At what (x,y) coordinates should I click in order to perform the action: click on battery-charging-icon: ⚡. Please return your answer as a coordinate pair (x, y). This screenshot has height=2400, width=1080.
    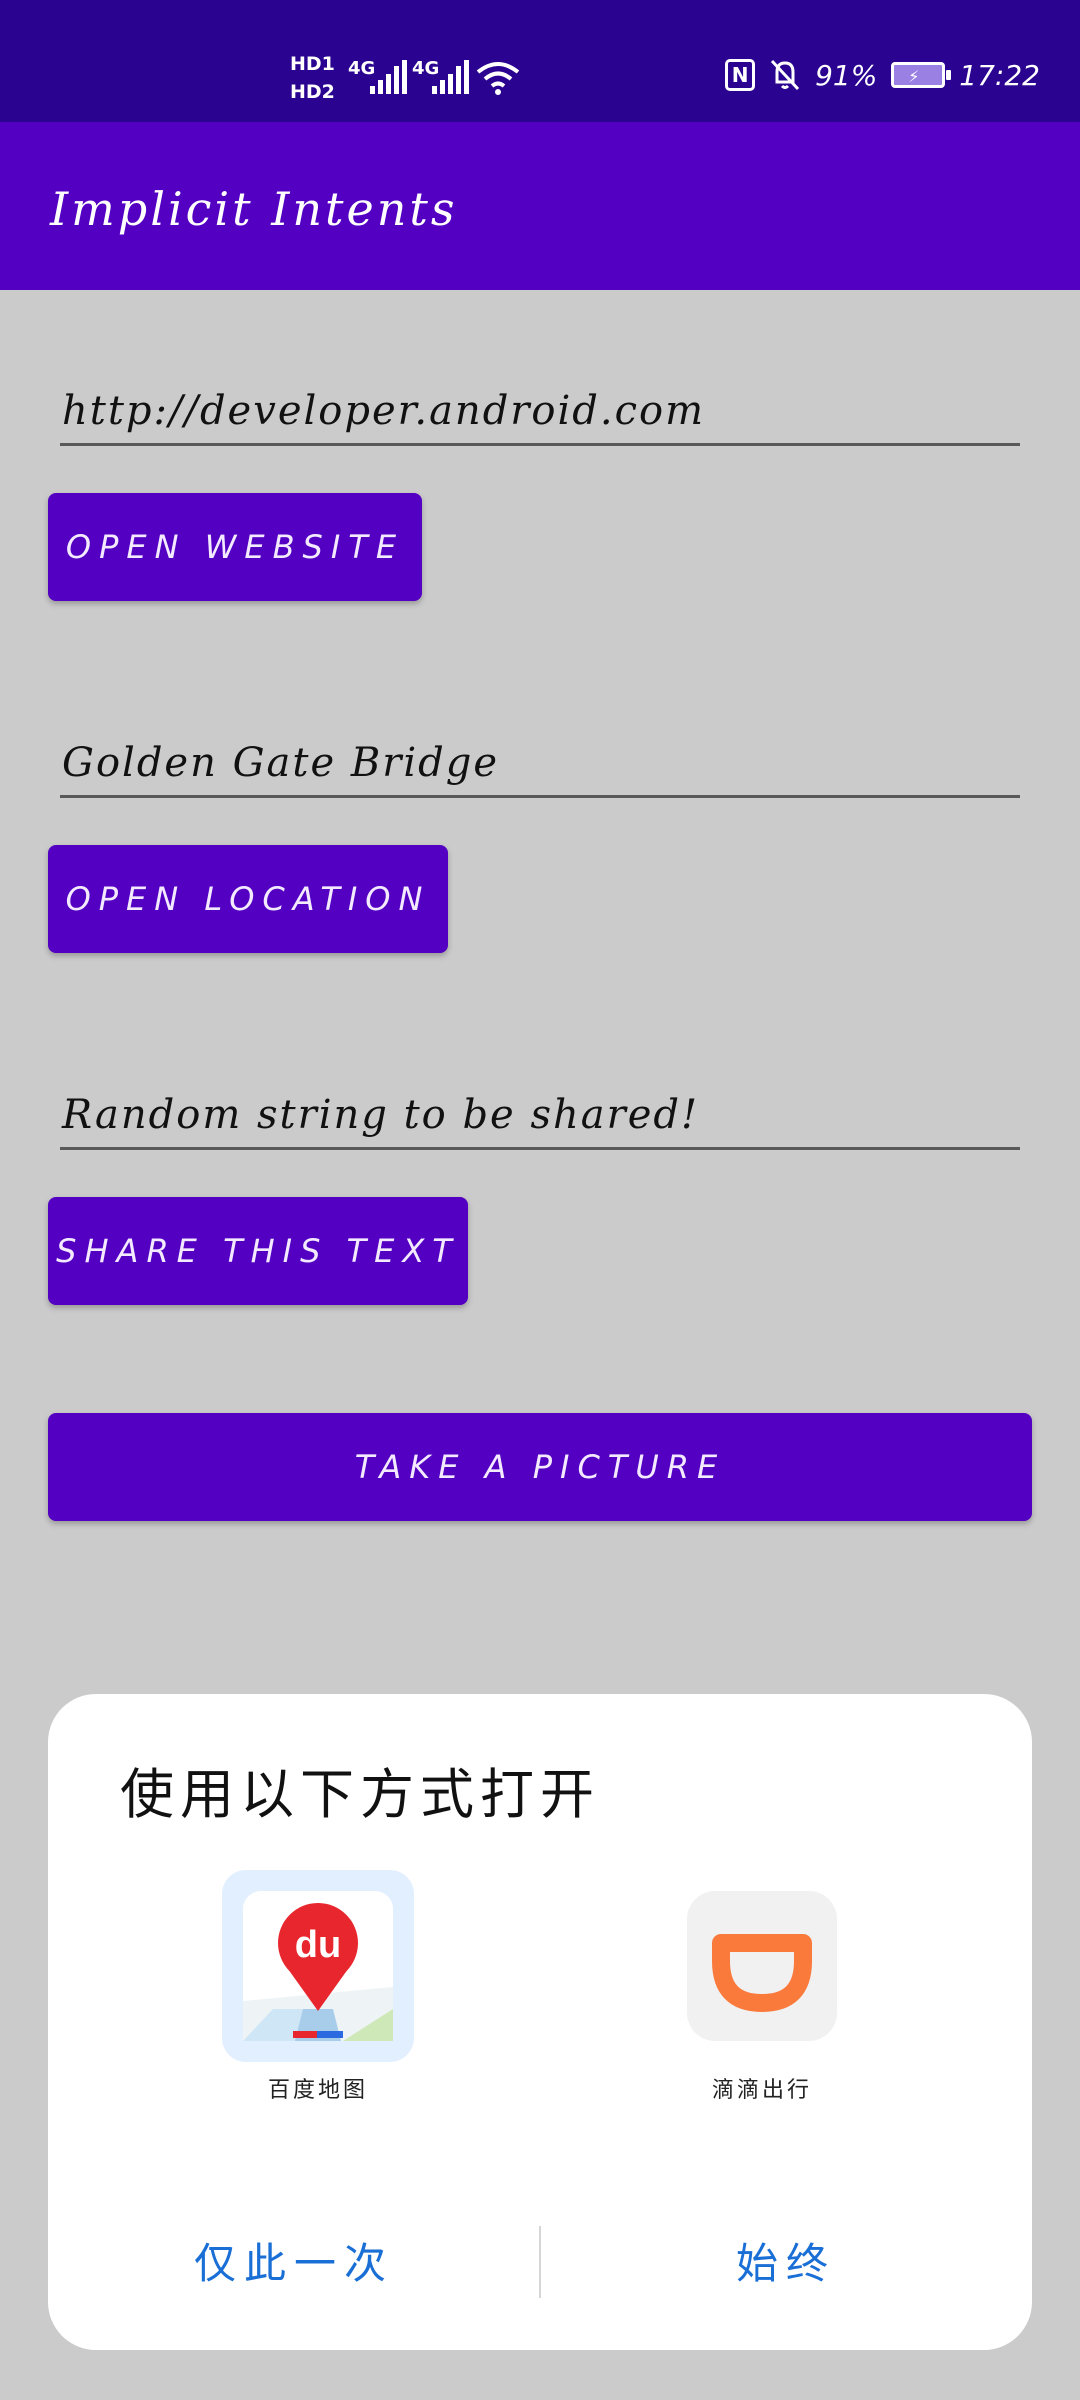
    Looking at the image, I should click on (921, 75).